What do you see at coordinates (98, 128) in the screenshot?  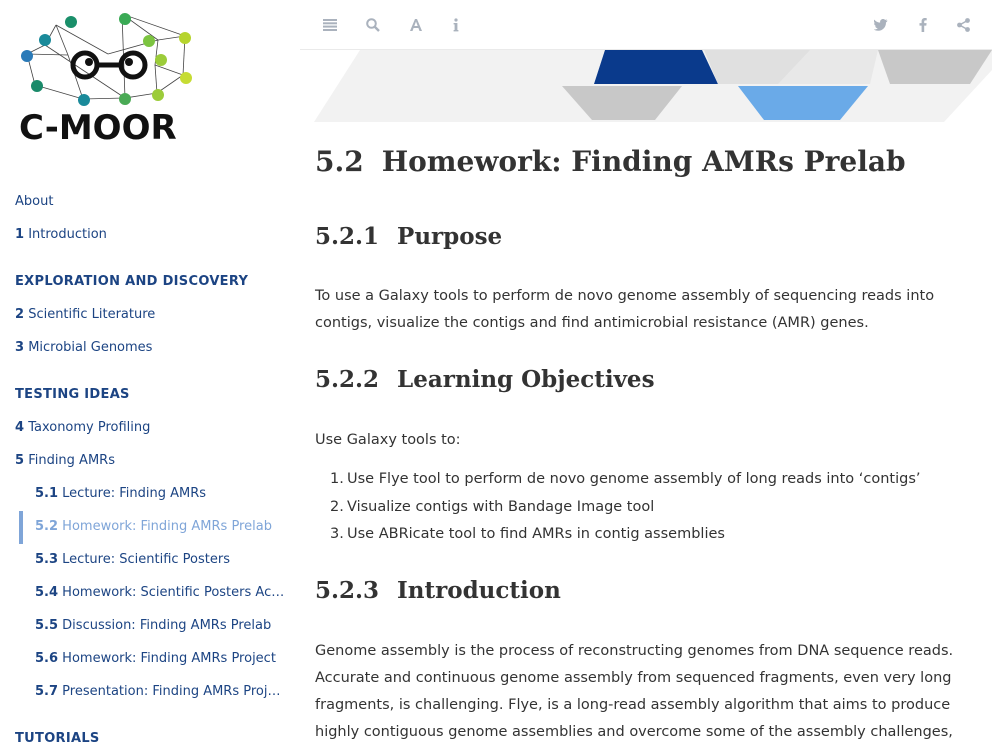 I see `logo-text: C-MOOR` at bounding box center [98, 128].